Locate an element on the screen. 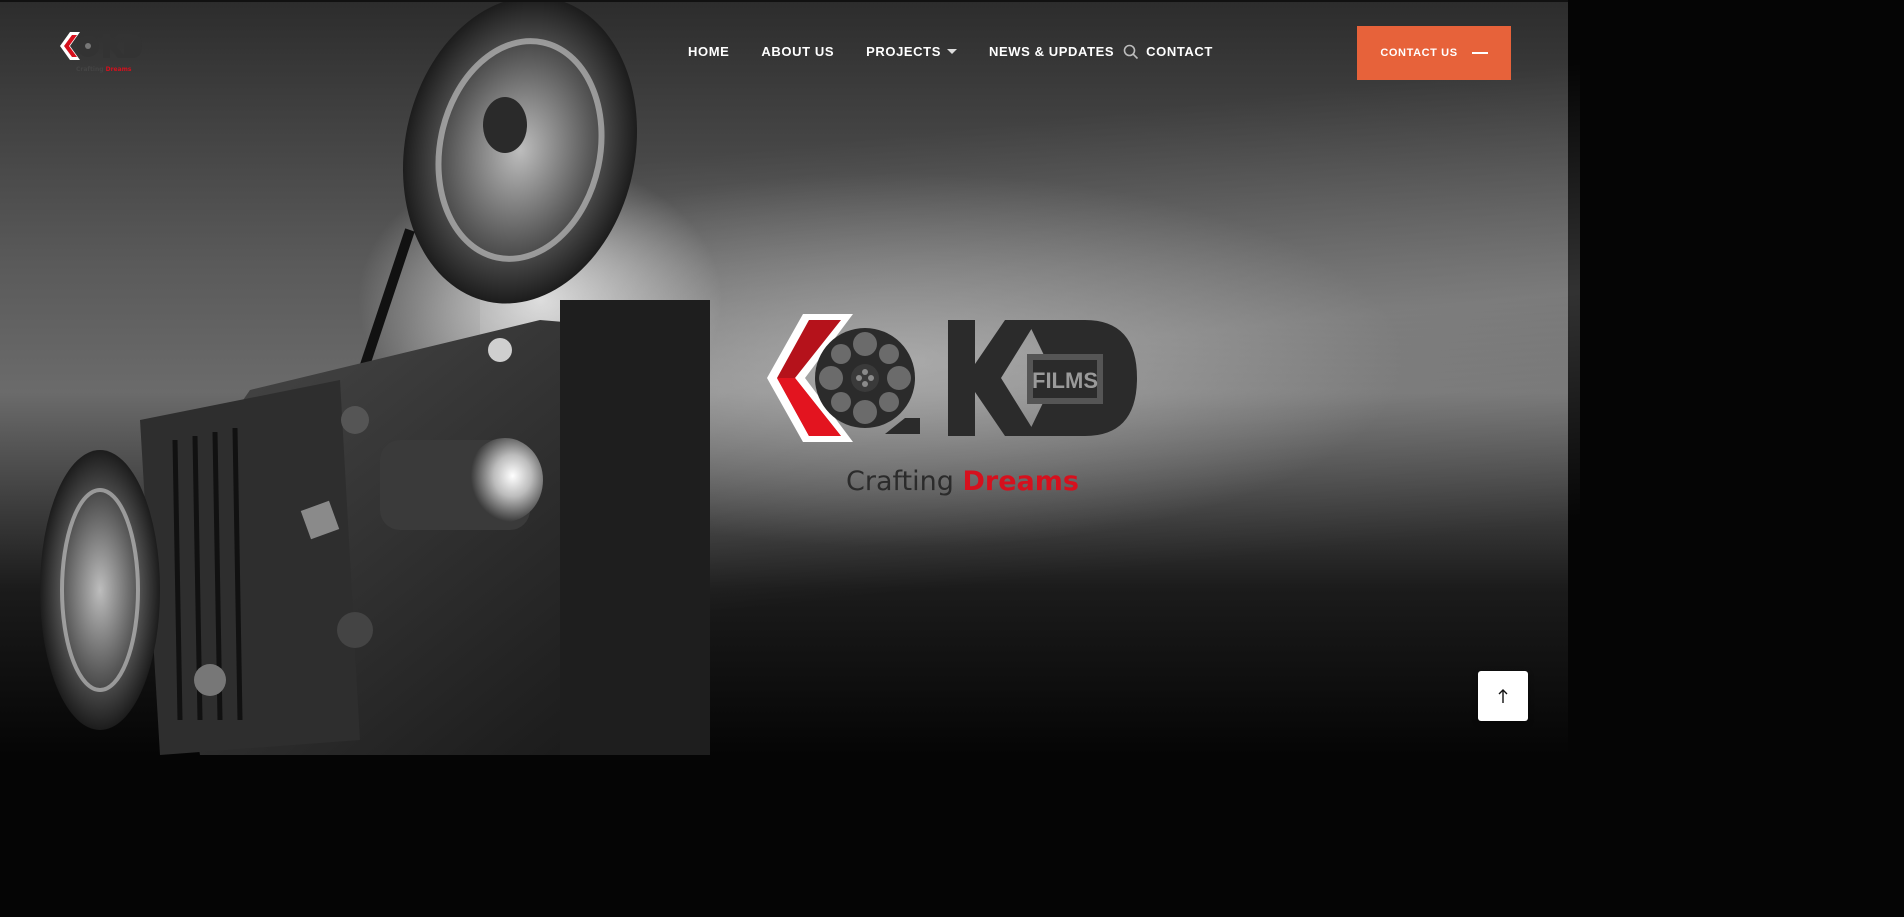 This screenshot has height=917, width=1904. nav-home-label: HOME is located at coordinates (709, 51).